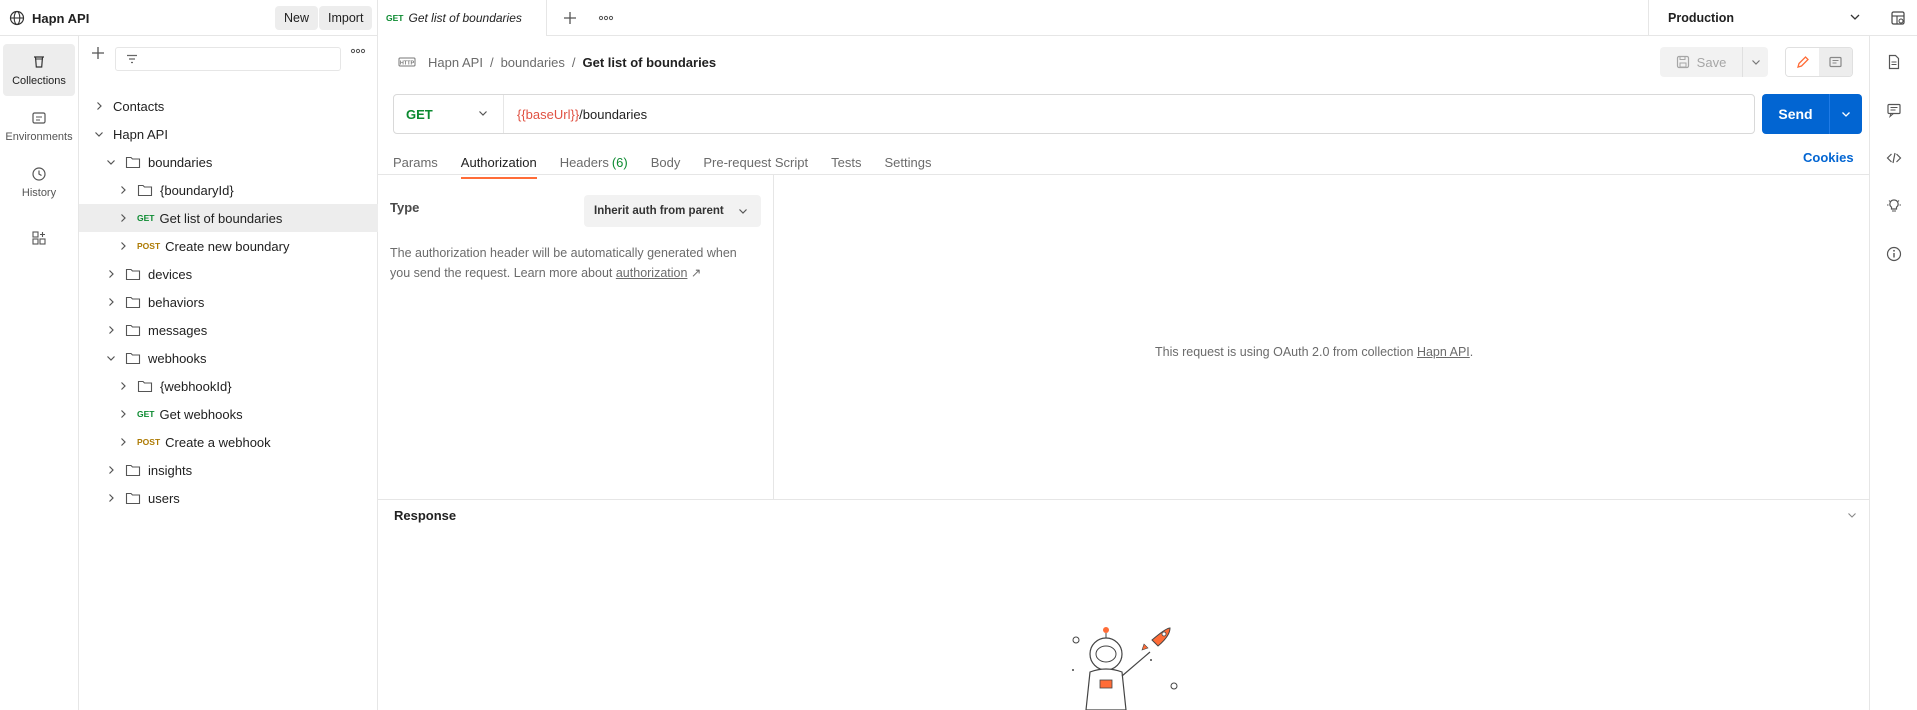  Describe the element at coordinates (846, 162) in the screenshot. I see `tab-tests: Tests` at that location.